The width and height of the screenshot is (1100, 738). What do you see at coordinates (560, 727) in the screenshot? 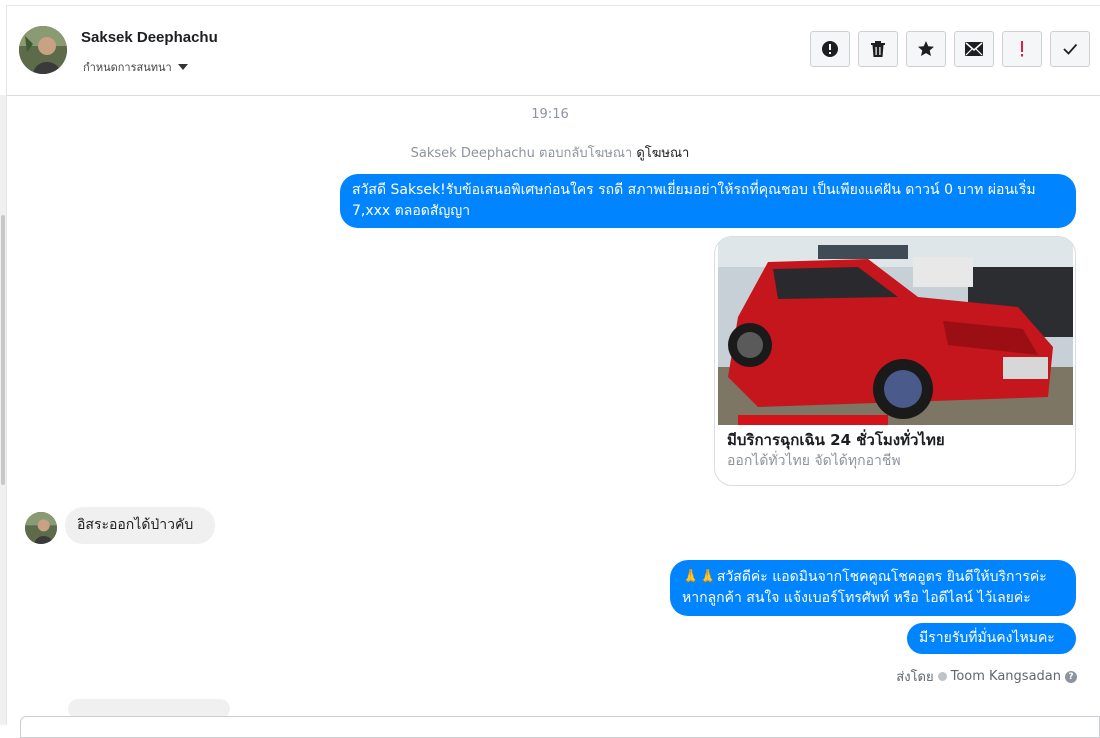
I see `message-composer` at bounding box center [560, 727].